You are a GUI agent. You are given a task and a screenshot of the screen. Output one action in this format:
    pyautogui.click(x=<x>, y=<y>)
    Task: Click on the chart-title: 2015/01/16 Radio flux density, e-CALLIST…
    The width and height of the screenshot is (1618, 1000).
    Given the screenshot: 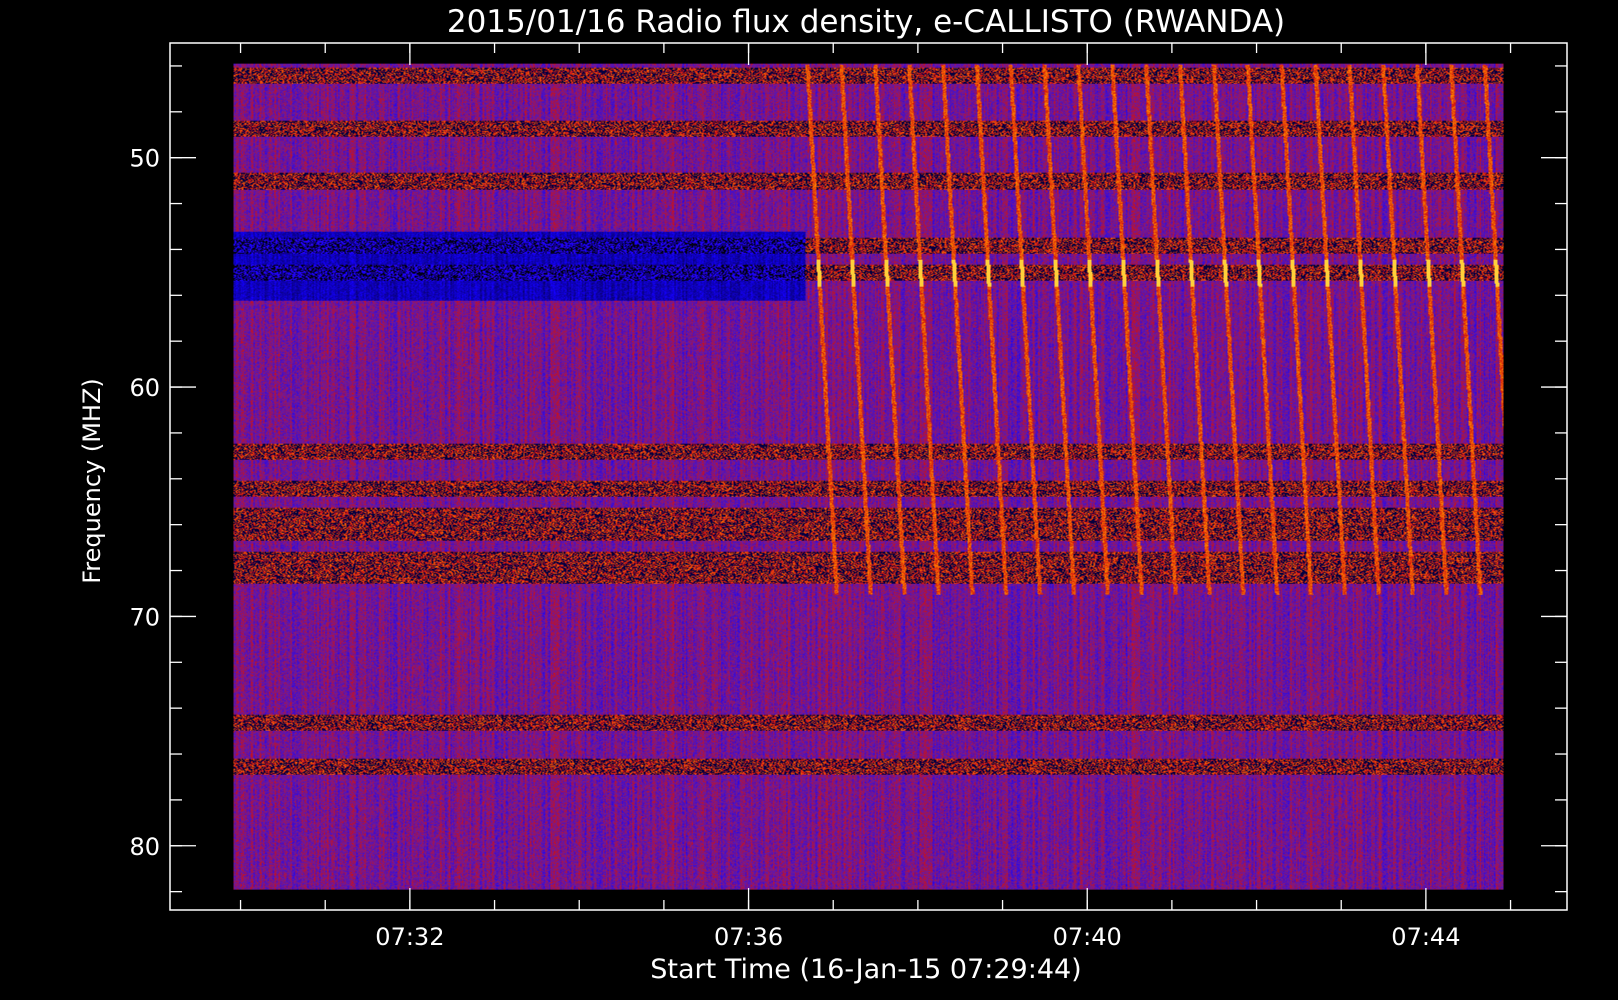 What is the action you would take?
    pyautogui.click(x=866, y=22)
    